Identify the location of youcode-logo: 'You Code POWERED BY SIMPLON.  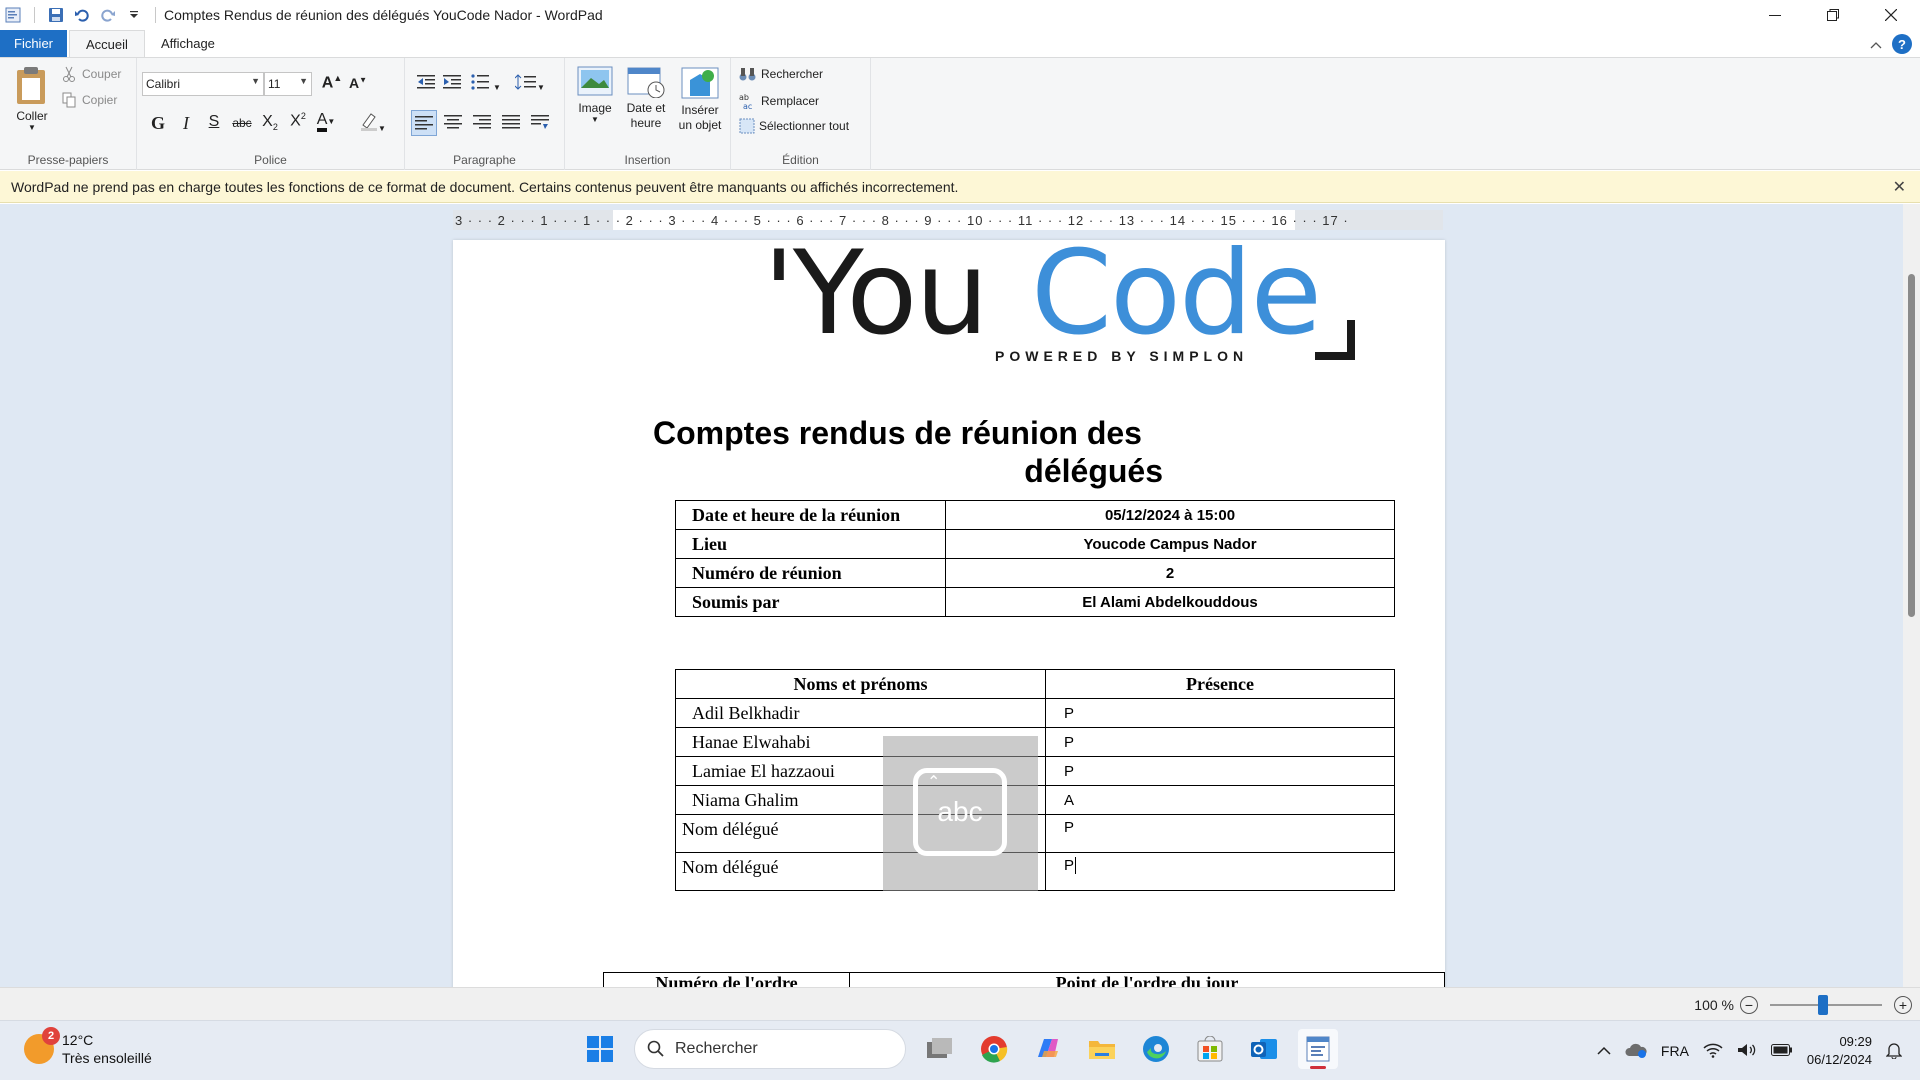
(1063, 298).